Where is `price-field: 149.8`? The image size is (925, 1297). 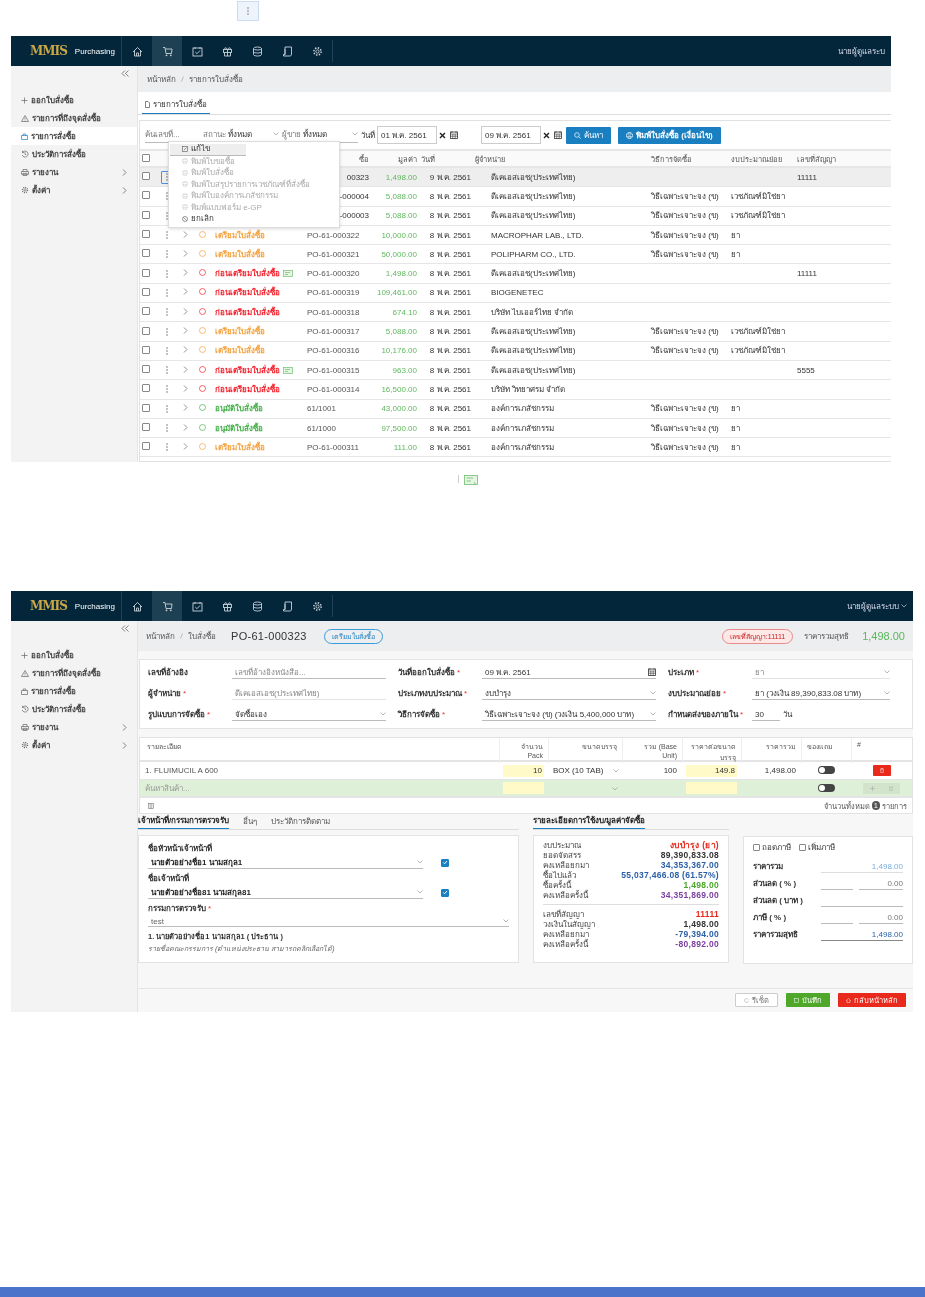 price-field: 149.8 is located at coordinates (711, 770).